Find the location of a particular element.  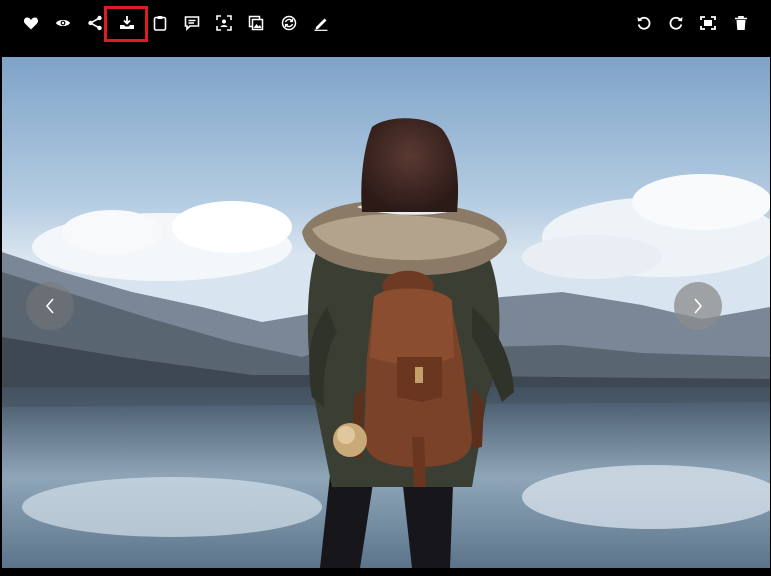

scan-button is located at coordinates (224, 23).